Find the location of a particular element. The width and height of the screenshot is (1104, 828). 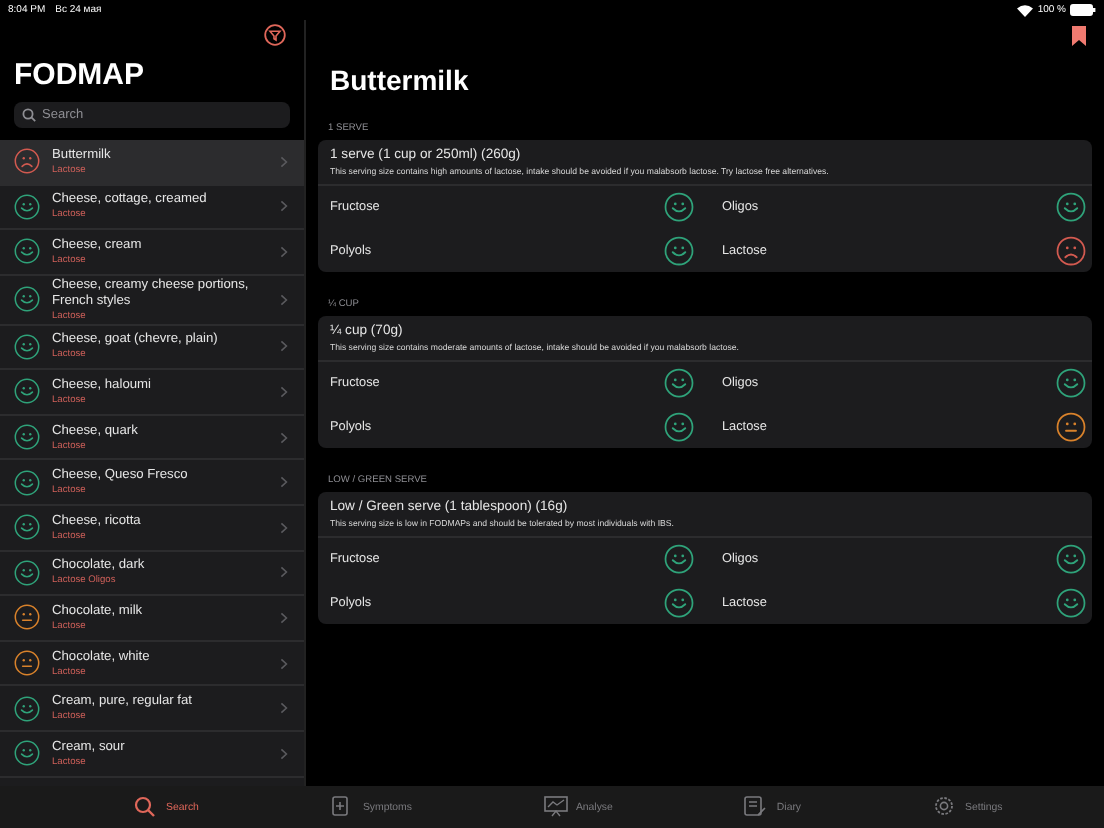

detail-title: Buttermilk is located at coordinates (400, 80).